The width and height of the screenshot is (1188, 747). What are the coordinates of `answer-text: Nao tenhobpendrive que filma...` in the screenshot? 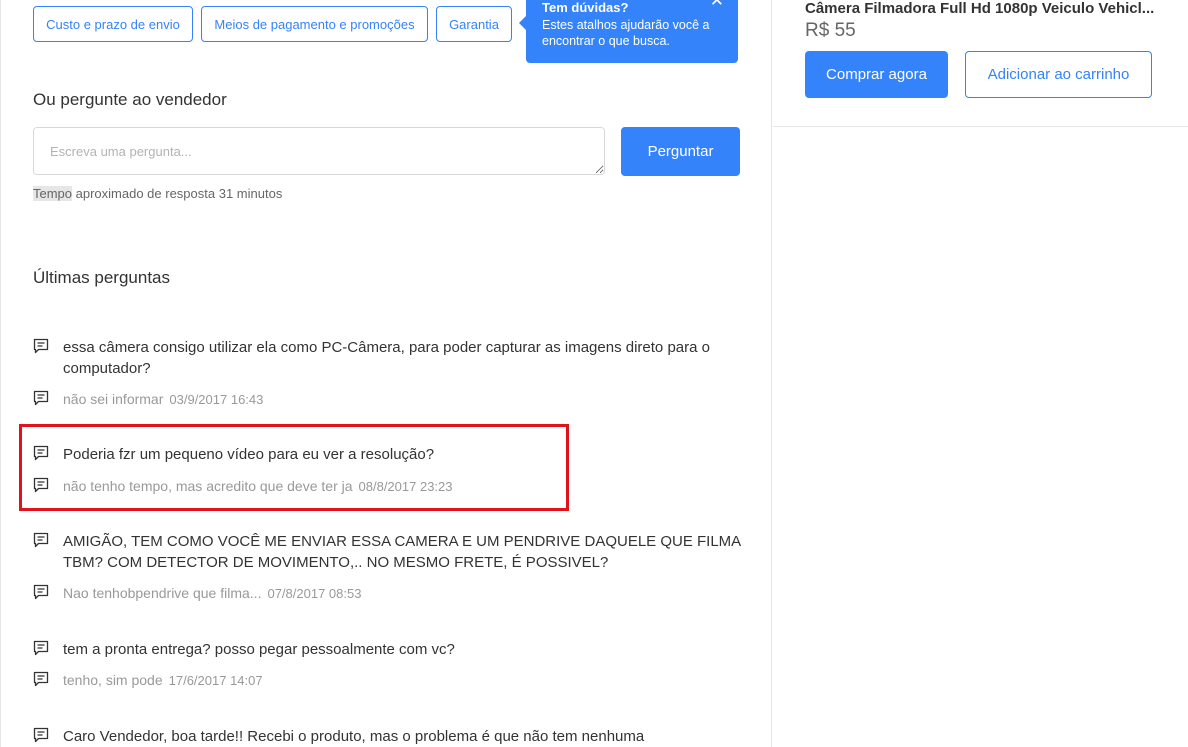 It's located at (162, 593).